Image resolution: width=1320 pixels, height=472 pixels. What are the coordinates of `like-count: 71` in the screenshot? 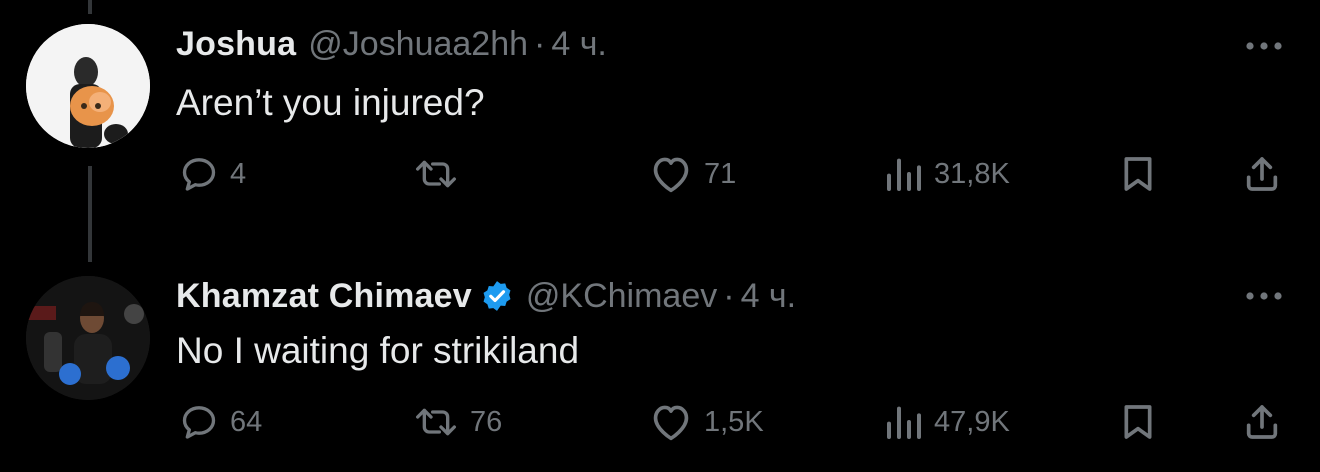 It's located at (720, 173).